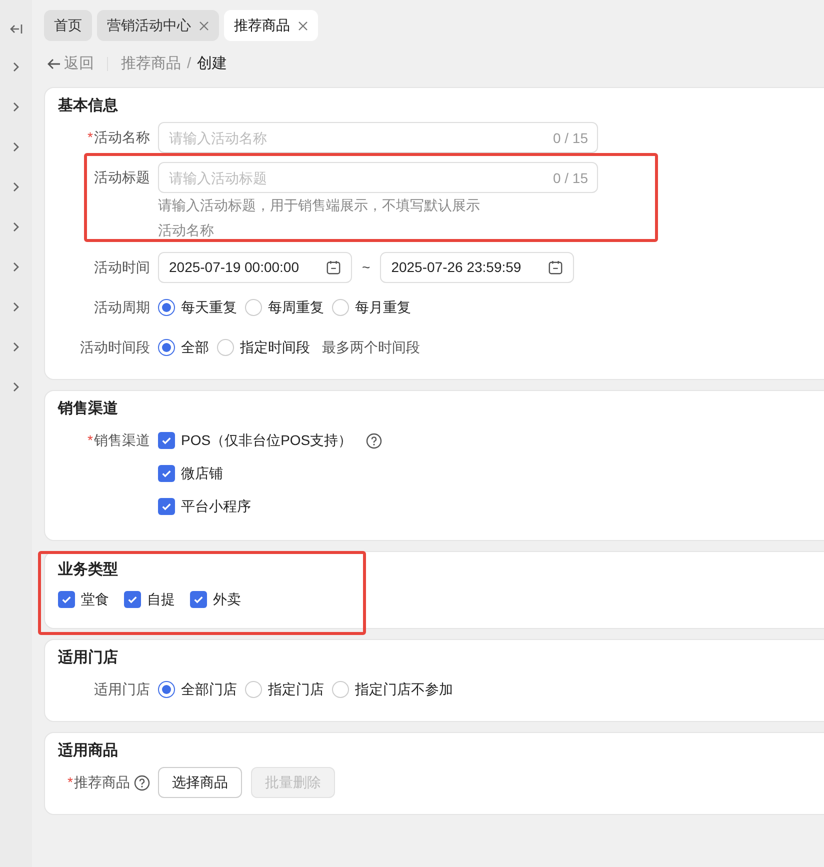 The image size is (824, 867). I want to click on arrow-left-icon, so click(54, 64).